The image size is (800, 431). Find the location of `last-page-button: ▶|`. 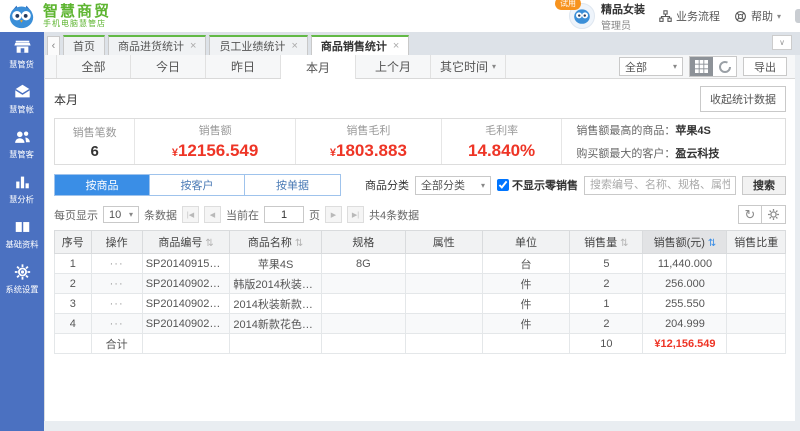

last-page-button: ▶| is located at coordinates (355, 214).